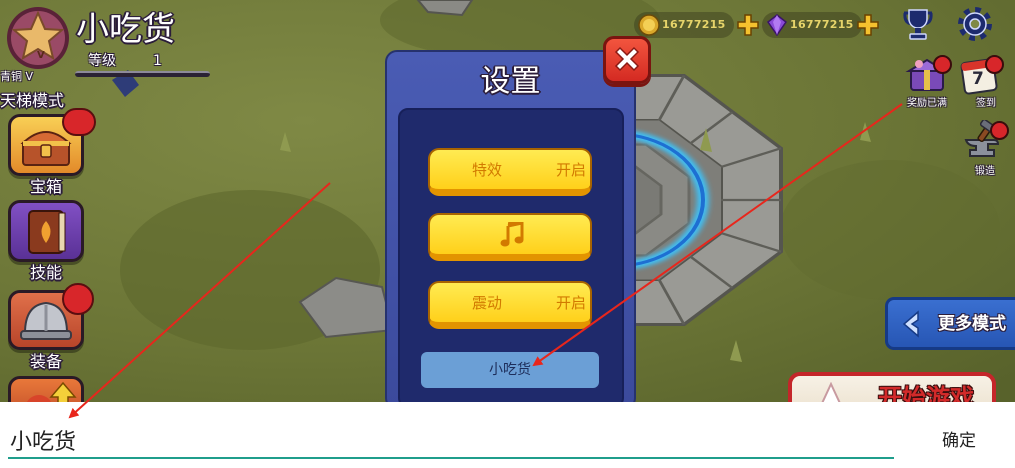  Describe the element at coordinates (978, 79) in the screenshot. I see `calendar-day-number: 7` at that location.